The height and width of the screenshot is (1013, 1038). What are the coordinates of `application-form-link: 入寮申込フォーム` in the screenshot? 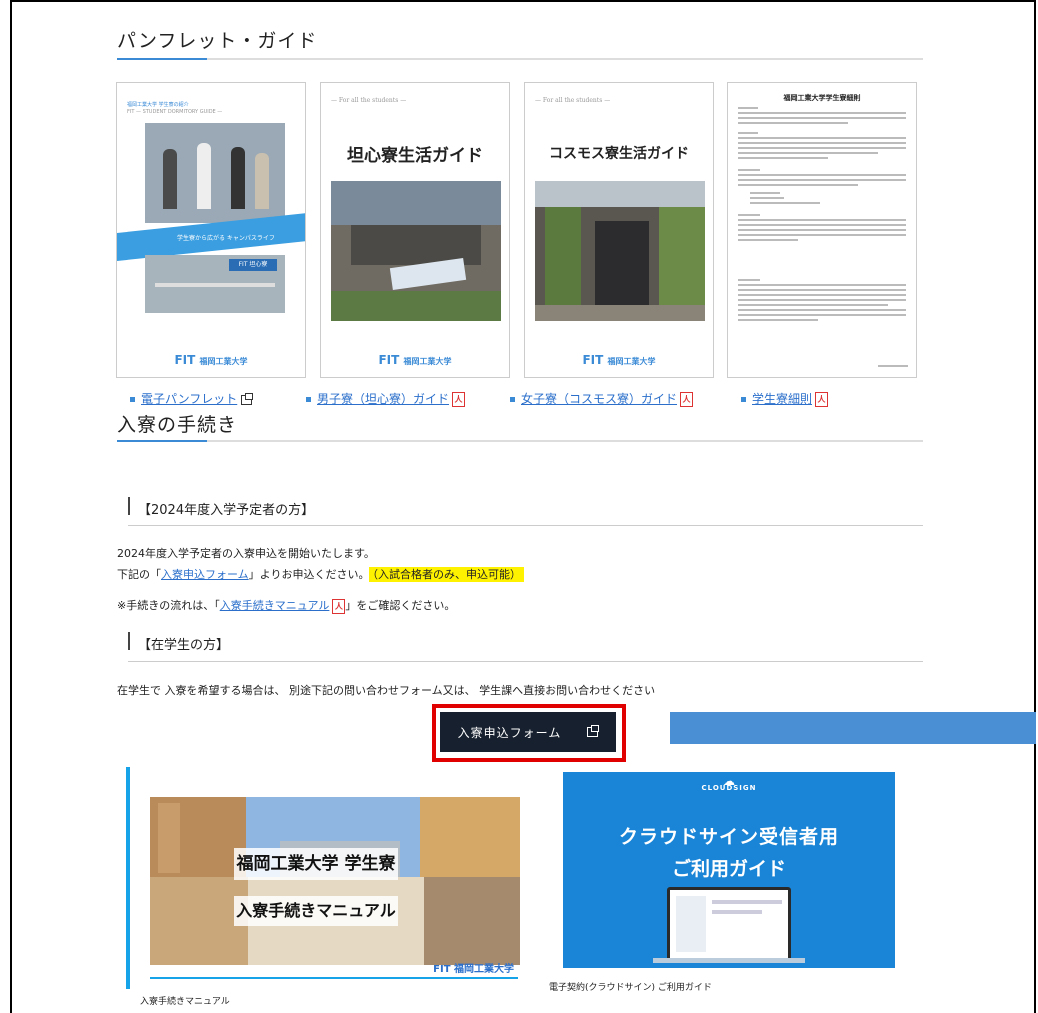 It's located at (205, 574).